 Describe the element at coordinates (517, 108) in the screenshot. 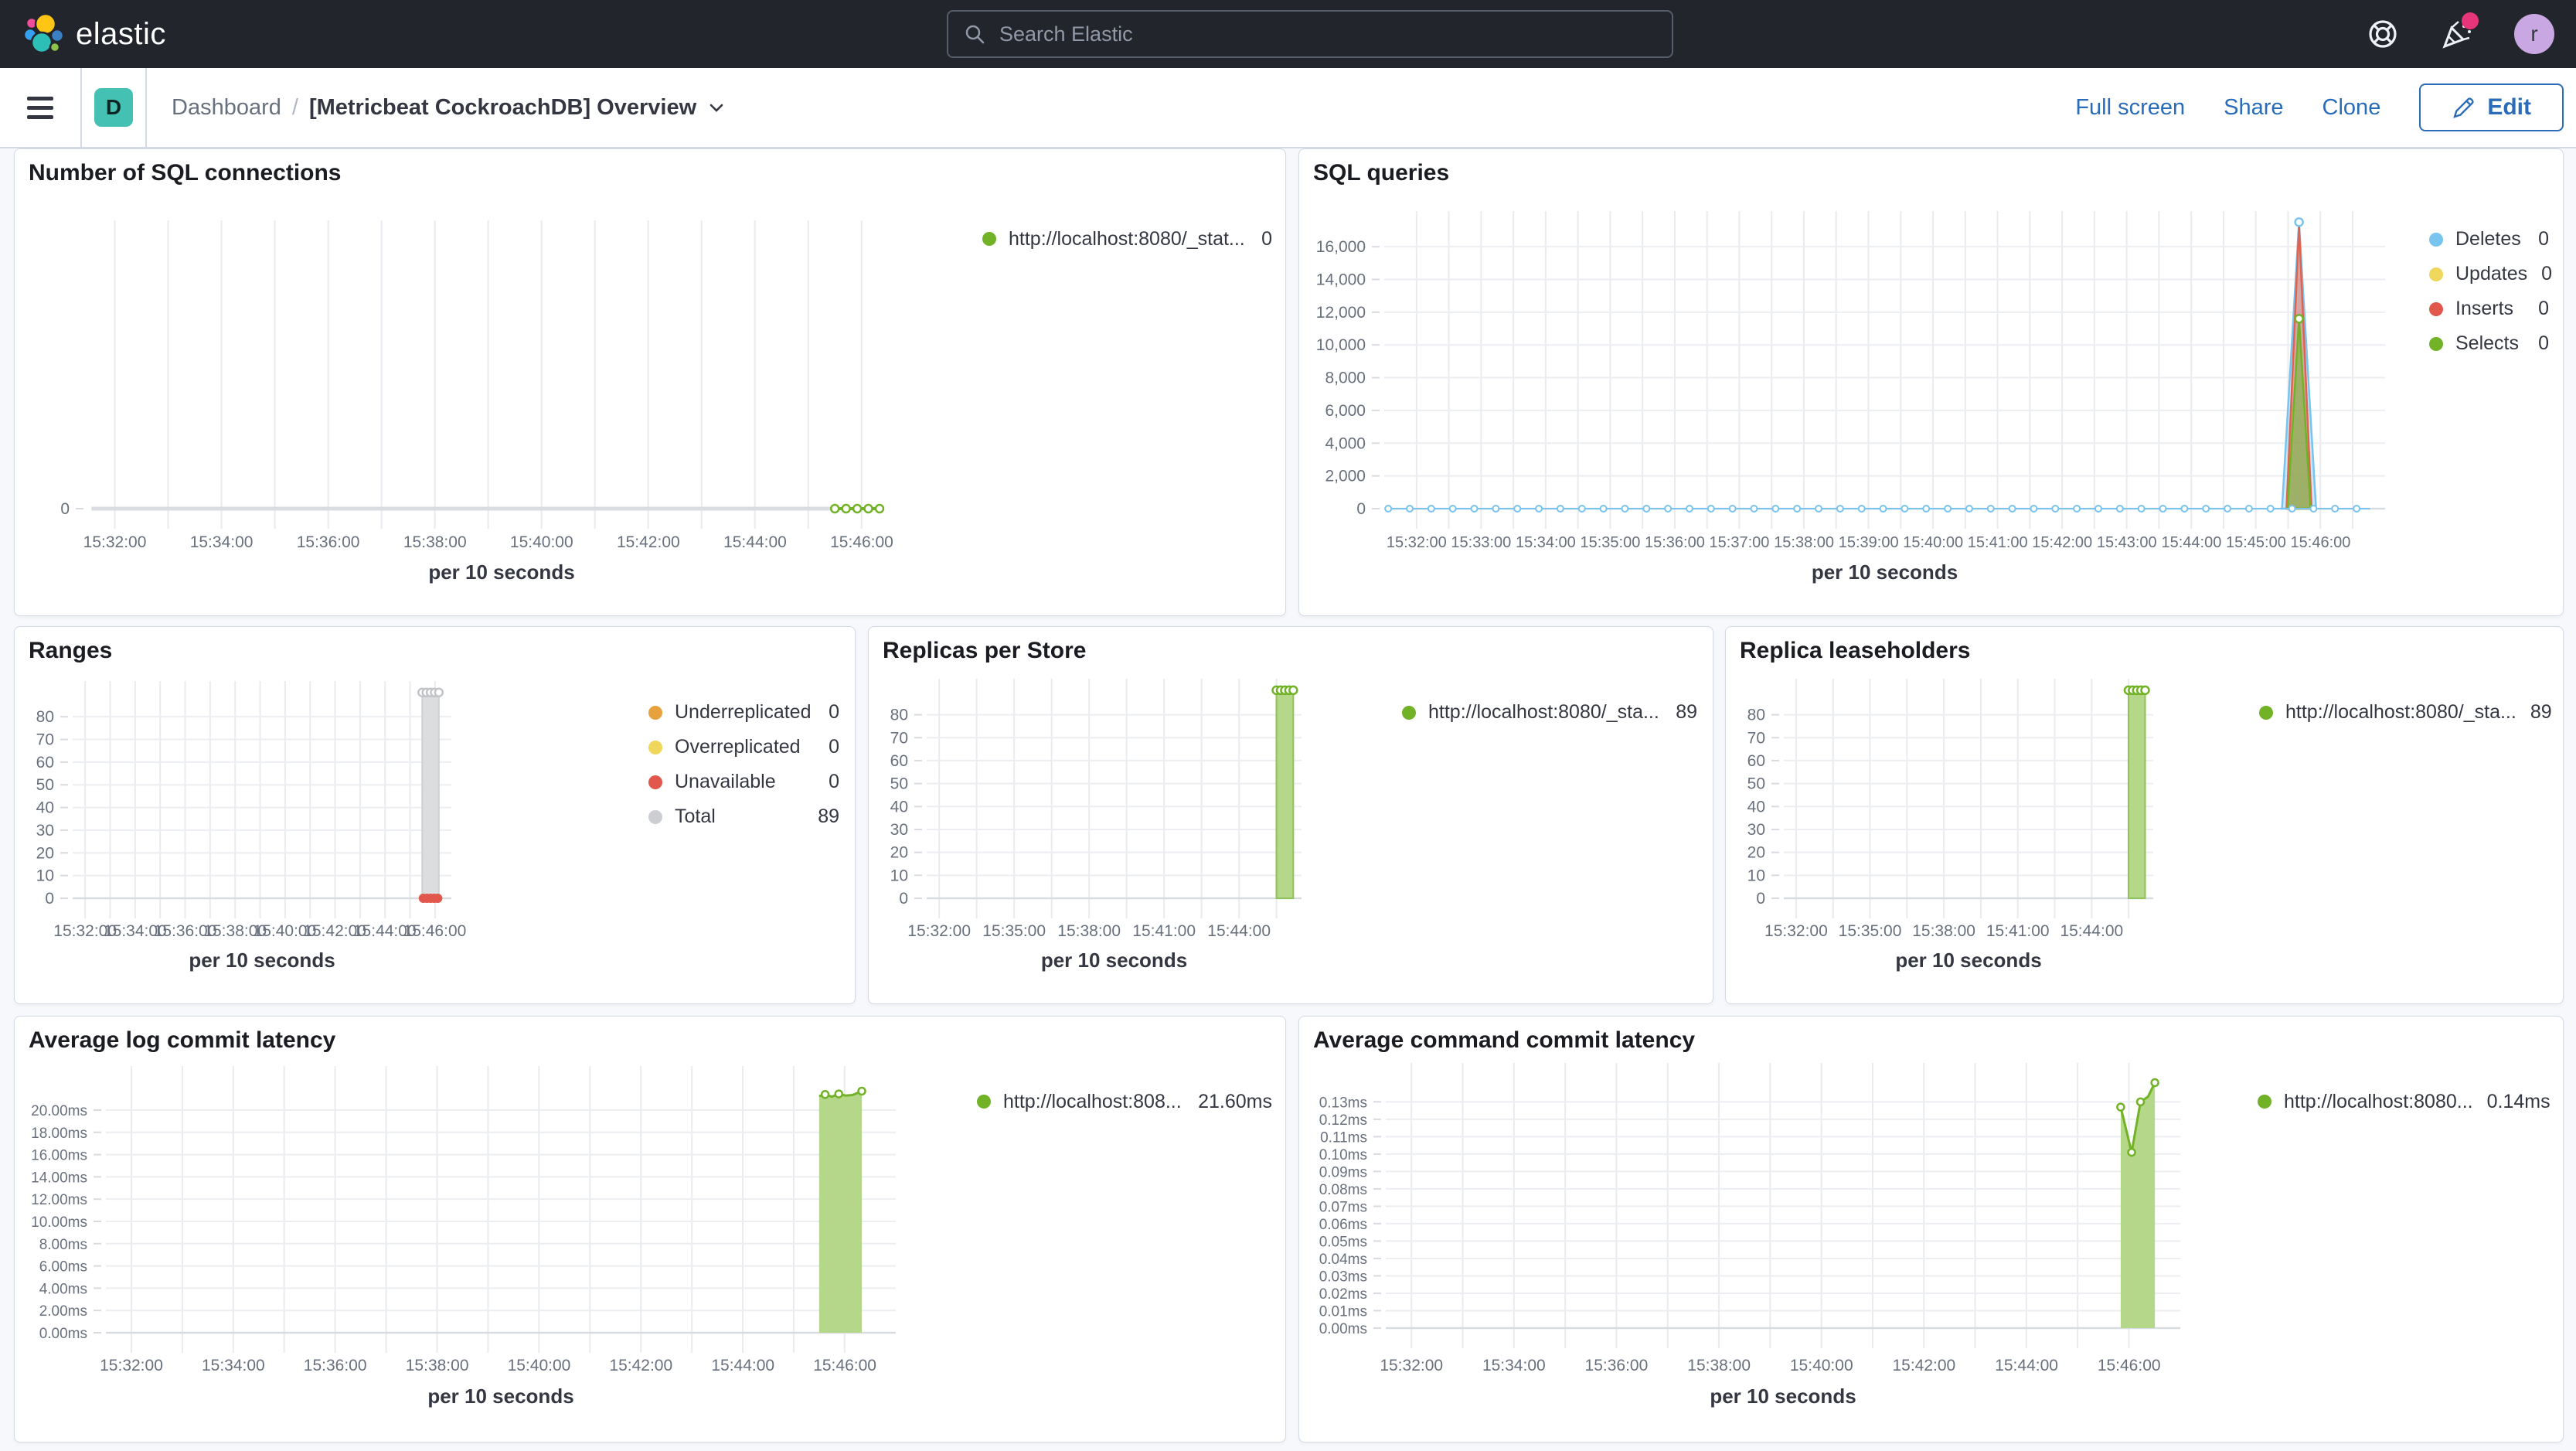

I see `page-title: [Metricbeat CockroachDB] Overview` at that location.